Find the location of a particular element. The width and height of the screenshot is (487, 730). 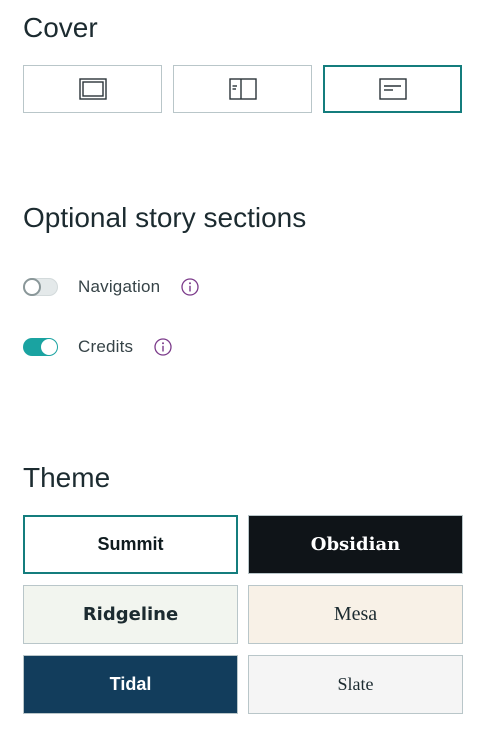

cover-full-icon is located at coordinates (92, 89).